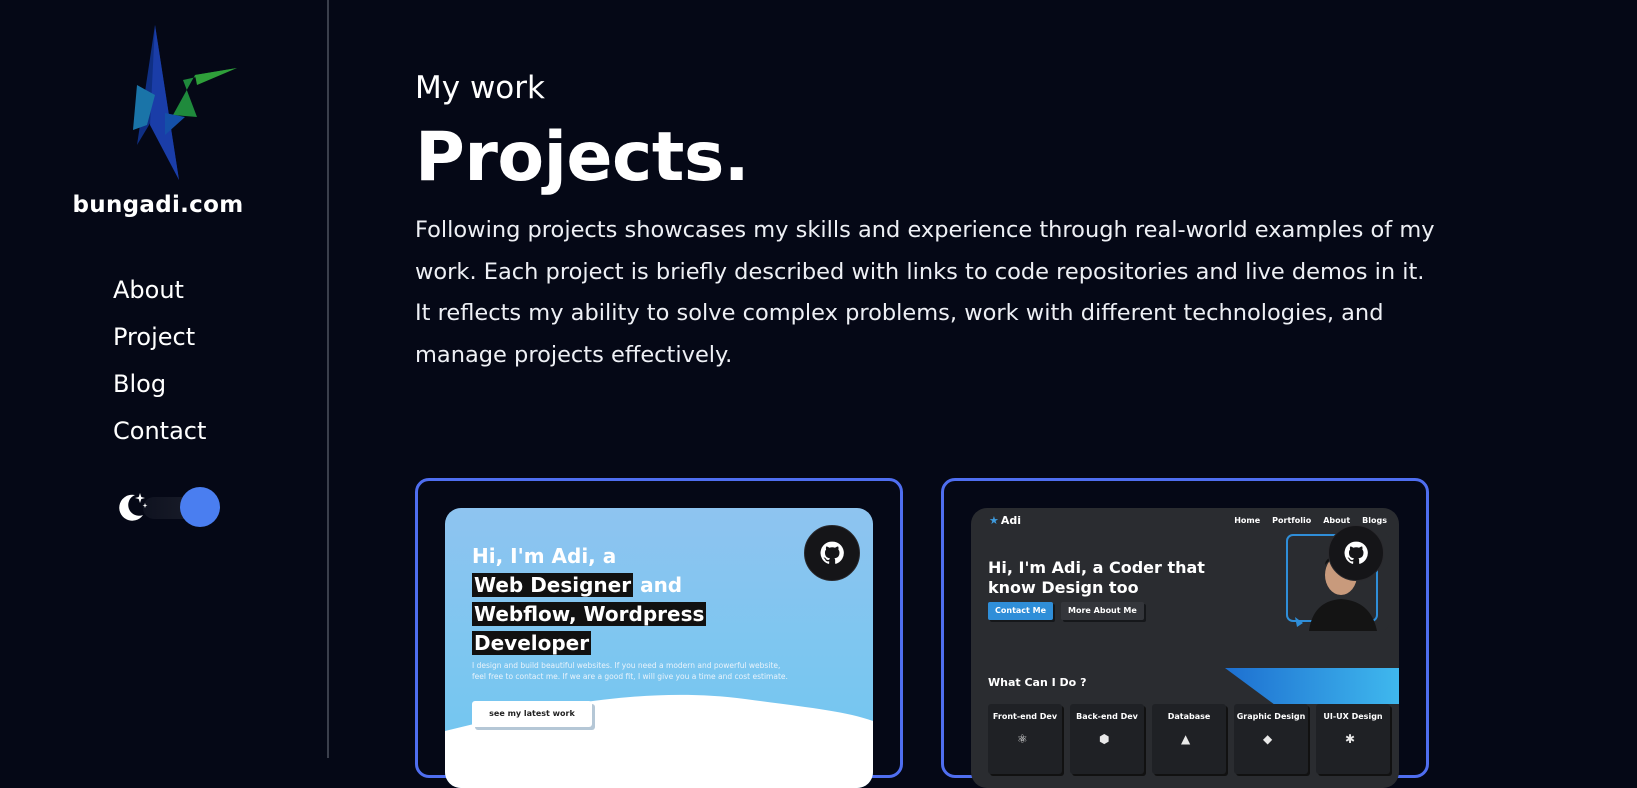  Describe the element at coordinates (159, 340) in the screenshot. I see `nav-item-project: Project` at that location.